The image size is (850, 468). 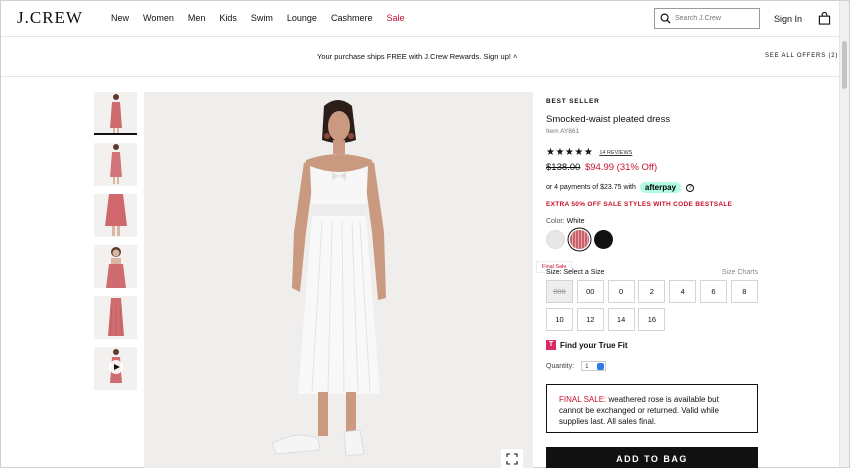 I want to click on nav-sale: Sale, so click(x=395, y=18).